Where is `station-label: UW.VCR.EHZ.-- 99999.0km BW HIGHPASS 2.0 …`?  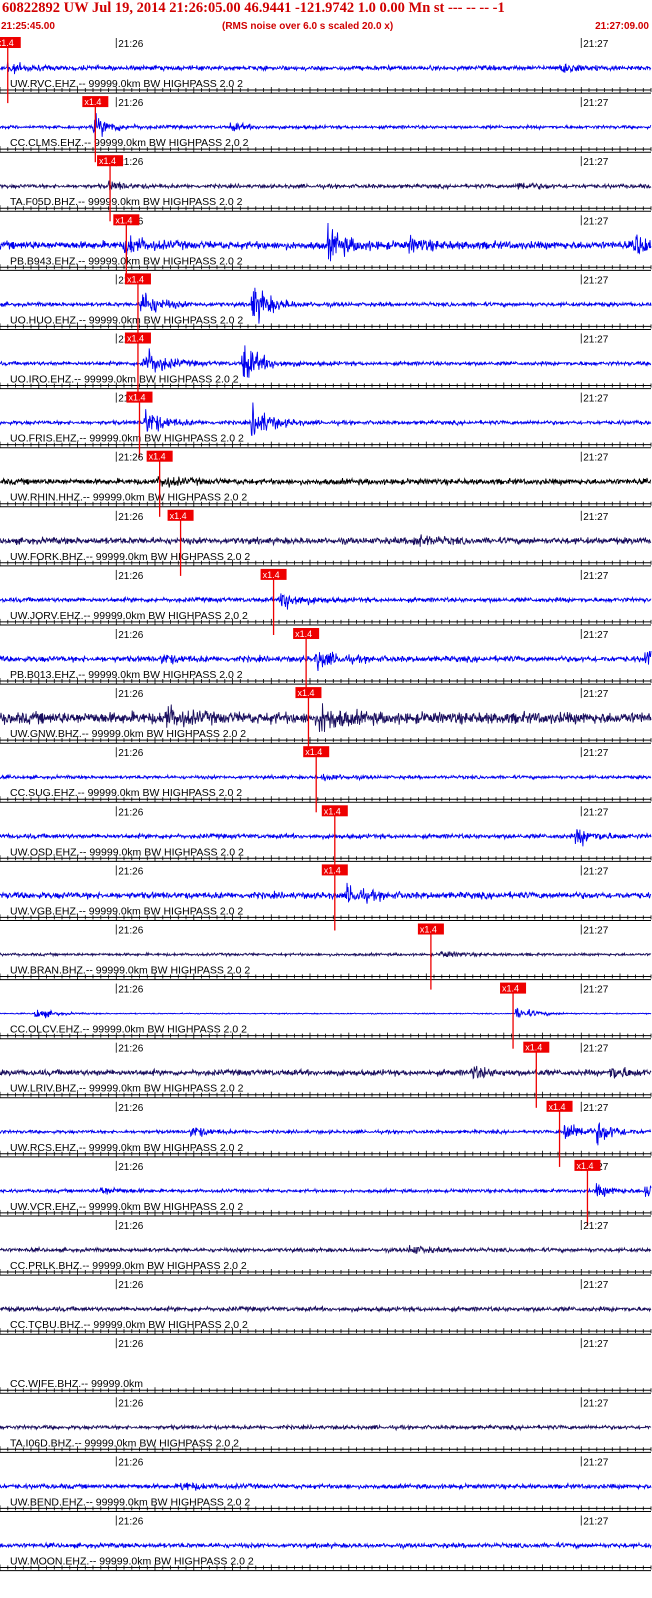
station-label: UW.VCR.EHZ.-- 99999.0km BW HIGHPASS 2.0 … is located at coordinates (126, 1207).